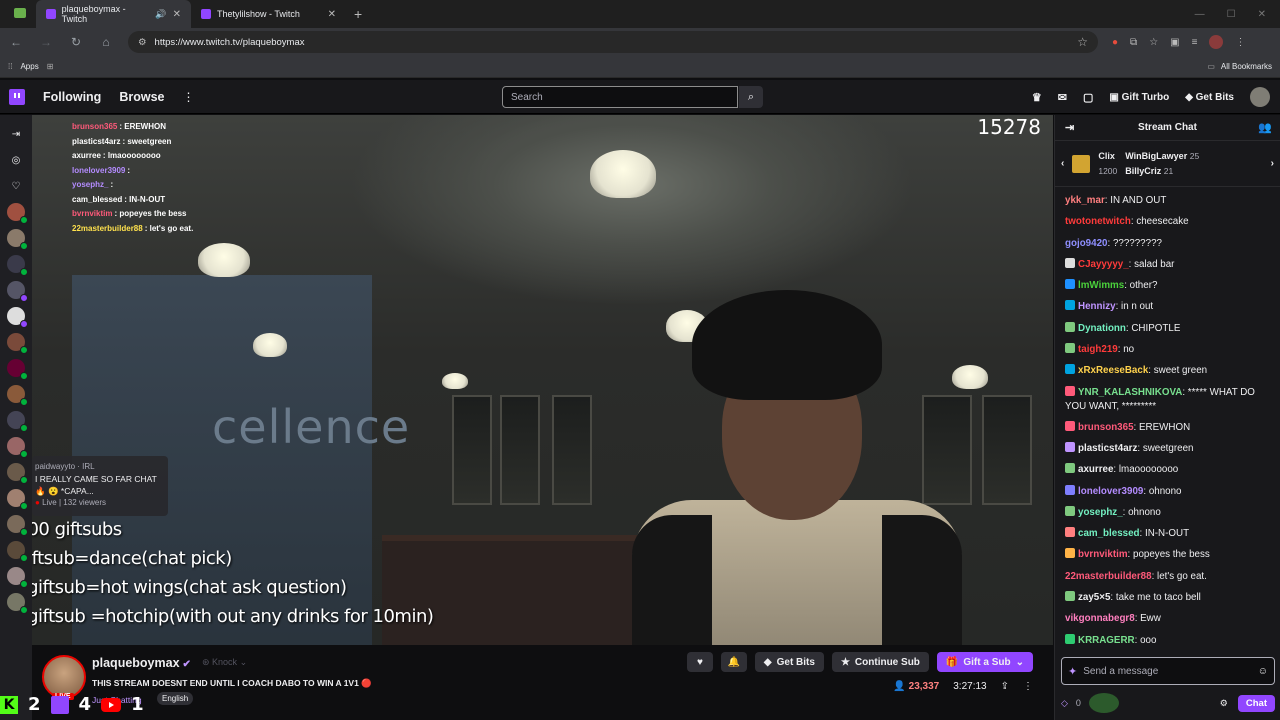  Describe the element at coordinates (29, 66) in the screenshot. I see `bookmark-apps: Apps` at that location.